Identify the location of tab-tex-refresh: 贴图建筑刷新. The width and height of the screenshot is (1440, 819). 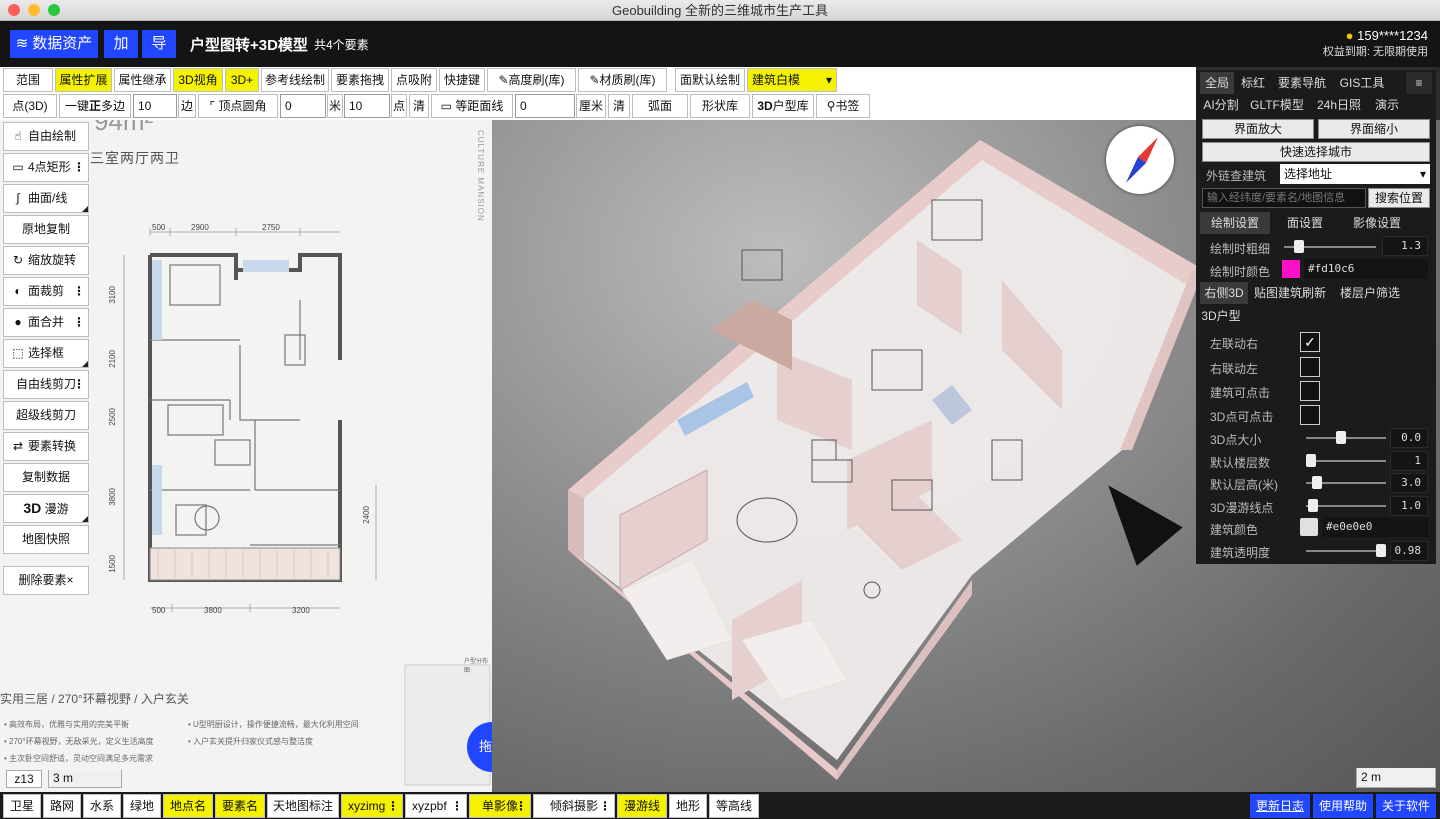
(1290, 293).